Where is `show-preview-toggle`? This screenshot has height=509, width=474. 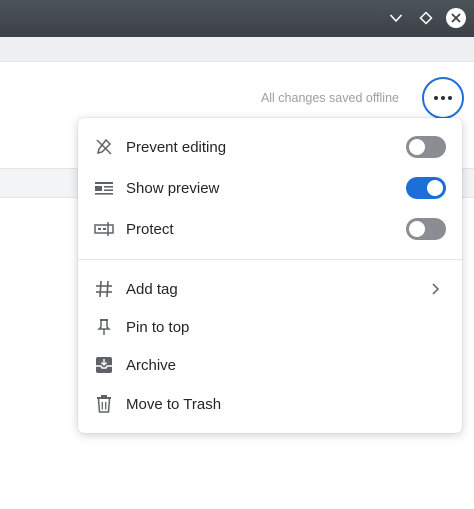 show-preview-toggle is located at coordinates (426, 188).